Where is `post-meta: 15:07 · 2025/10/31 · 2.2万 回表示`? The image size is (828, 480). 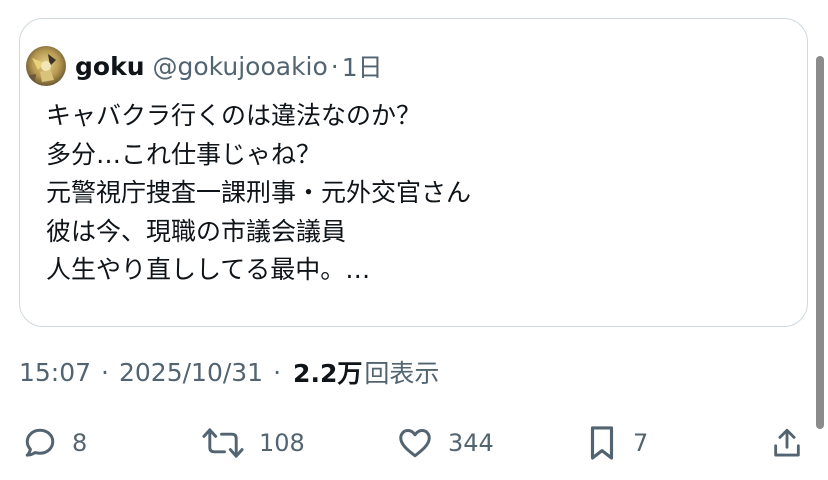
post-meta: 15:07 · 2025/10/31 · 2.2万 回表示 is located at coordinates (229, 372).